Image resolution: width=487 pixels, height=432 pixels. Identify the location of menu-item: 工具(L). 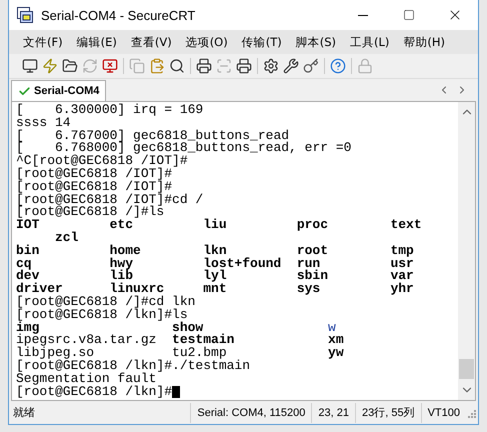
(370, 42).